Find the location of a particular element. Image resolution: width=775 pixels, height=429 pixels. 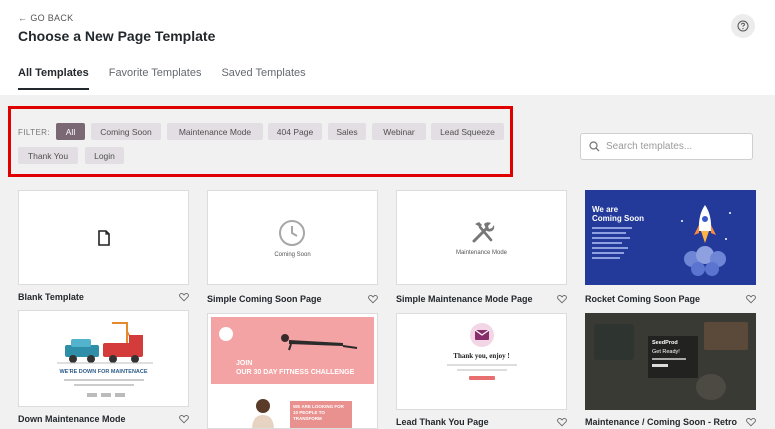

rocket-illustration is located at coordinates (706, 240).